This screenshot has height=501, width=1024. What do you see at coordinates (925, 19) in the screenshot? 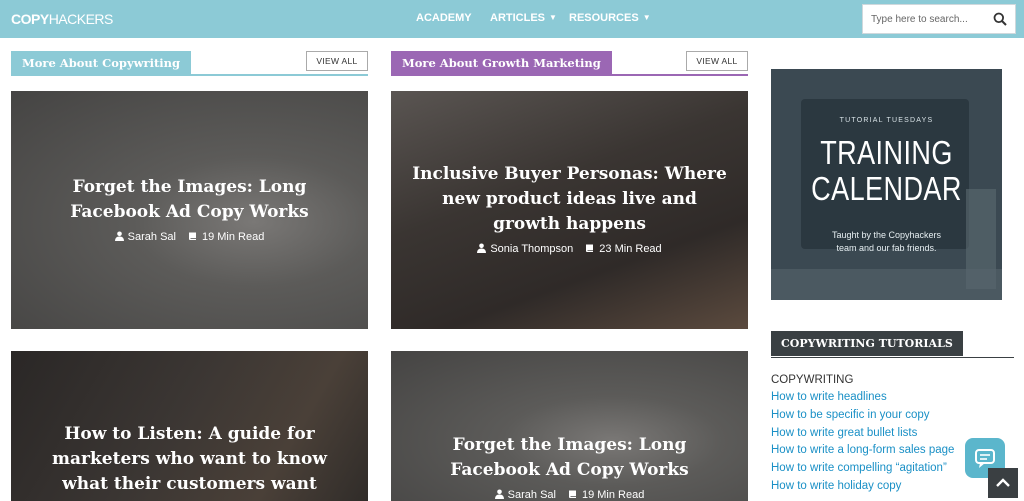
I see `search-input` at bounding box center [925, 19].